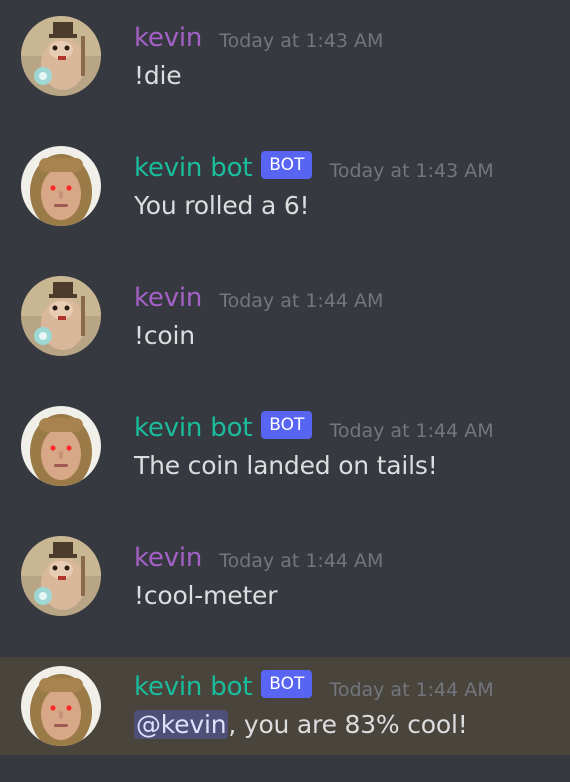 Image resolution: width=570 pixels, height=782 pixels. I want to click on message-content: @kevin, you are 83% cool!, so click(301, 725).